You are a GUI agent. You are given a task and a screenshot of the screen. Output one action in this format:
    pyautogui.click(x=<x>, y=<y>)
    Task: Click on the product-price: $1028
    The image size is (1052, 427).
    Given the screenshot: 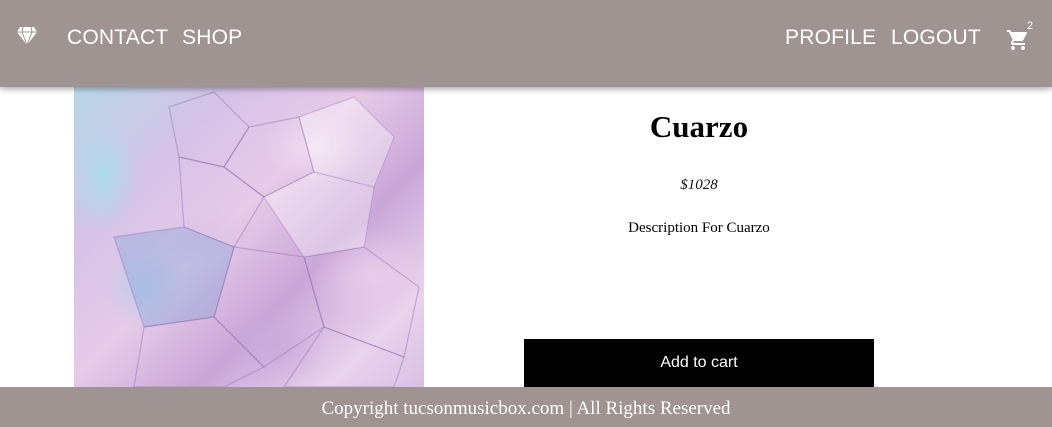 What is the action you would take?
    pyautogui.click(x=699, y=185)
    